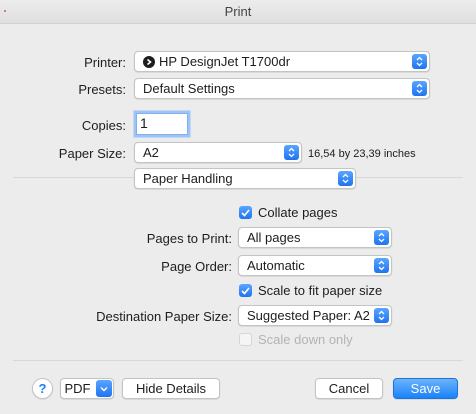  Describe the element at coordinates (188, 178) in the screenshot. I see `panel-selector-value: Paper Handling` at that location.